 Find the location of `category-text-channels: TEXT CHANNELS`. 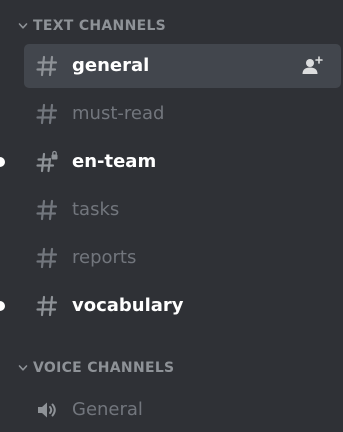

category-text-channels: TEXT CHANNELS is located at coordinates (92, 26).